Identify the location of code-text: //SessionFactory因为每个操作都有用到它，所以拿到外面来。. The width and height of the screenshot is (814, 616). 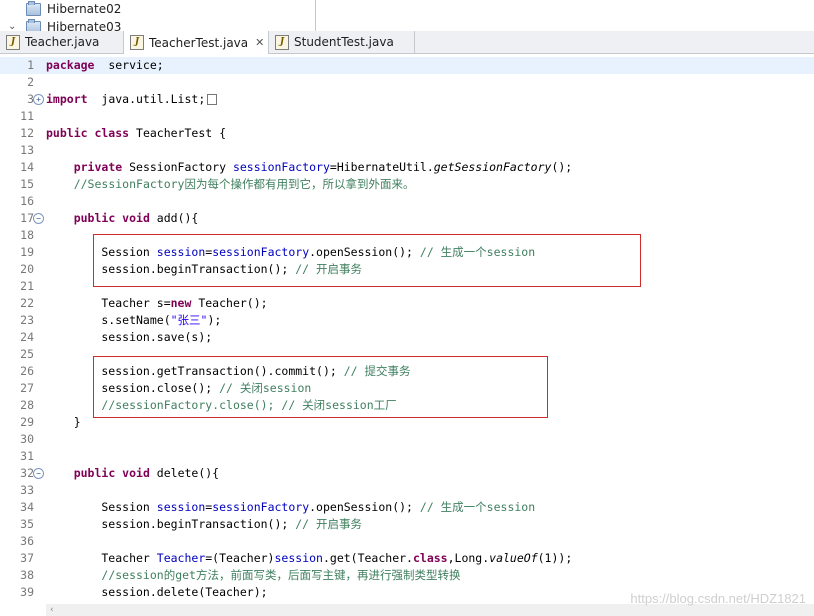
(230, 184).